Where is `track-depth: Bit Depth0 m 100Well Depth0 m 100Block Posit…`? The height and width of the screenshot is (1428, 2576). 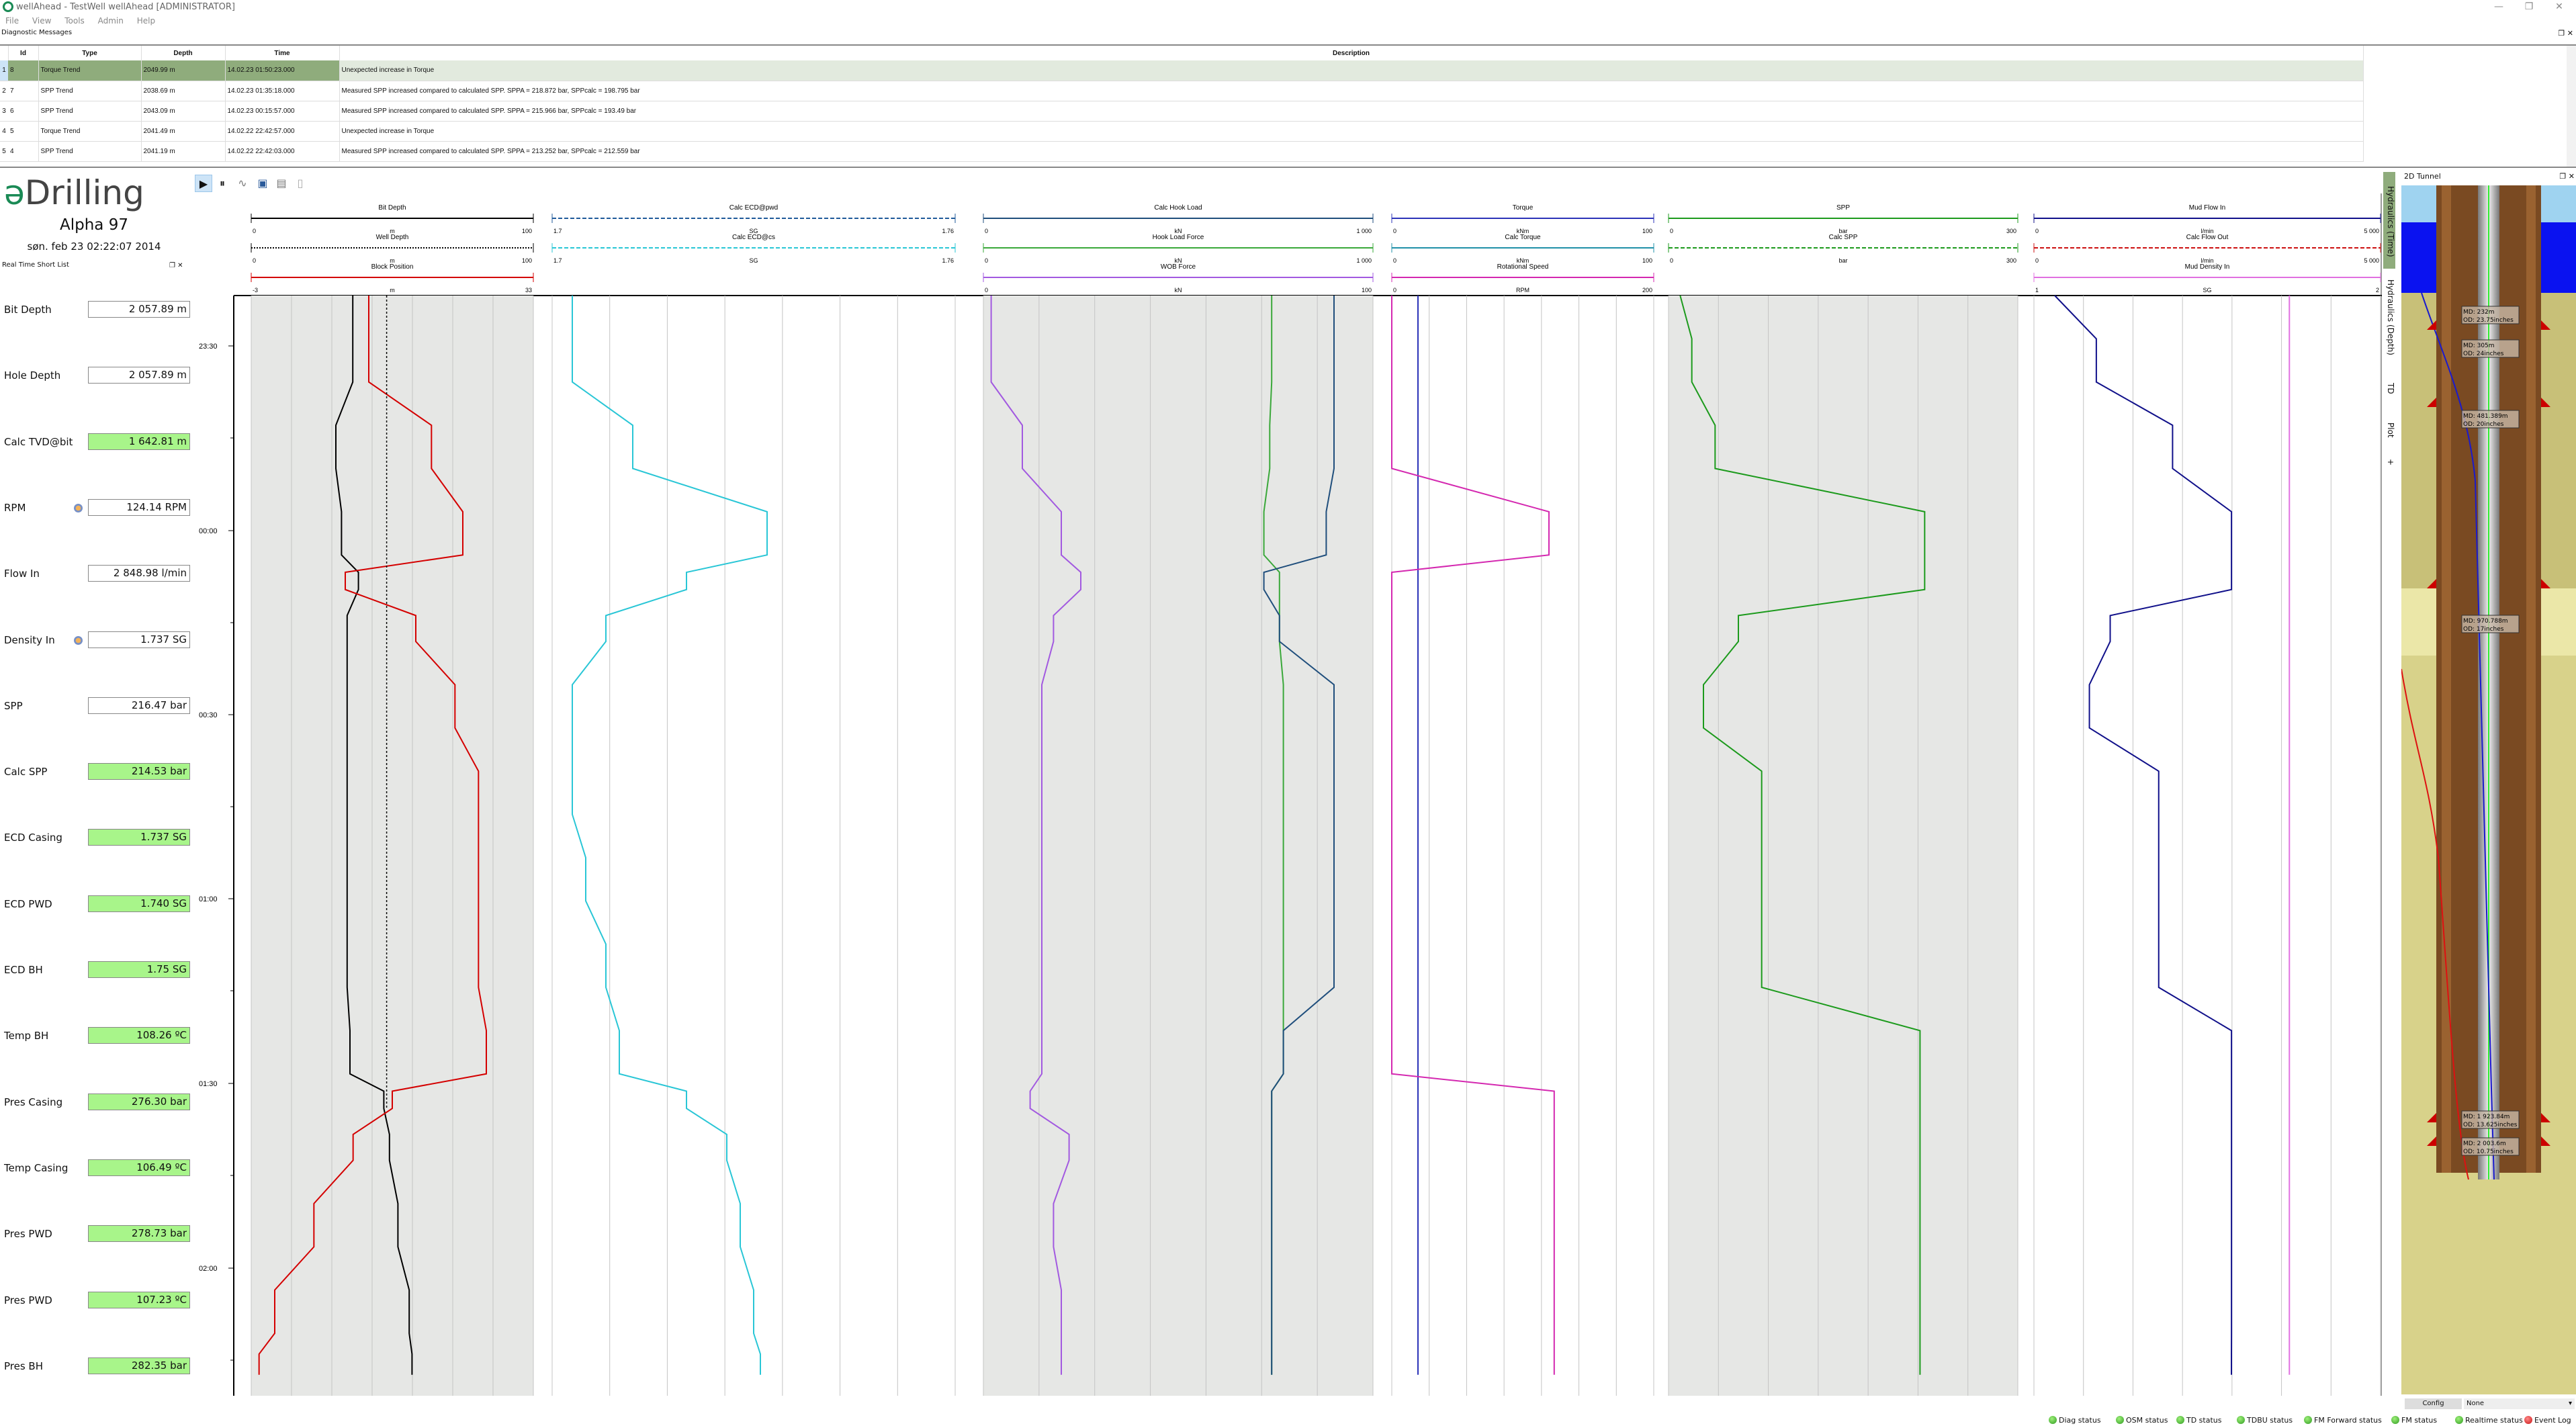 track-depth: Bit Depth0 m 100Well Depth0 m 100Block Posit… is located at coordinates (393, 800).